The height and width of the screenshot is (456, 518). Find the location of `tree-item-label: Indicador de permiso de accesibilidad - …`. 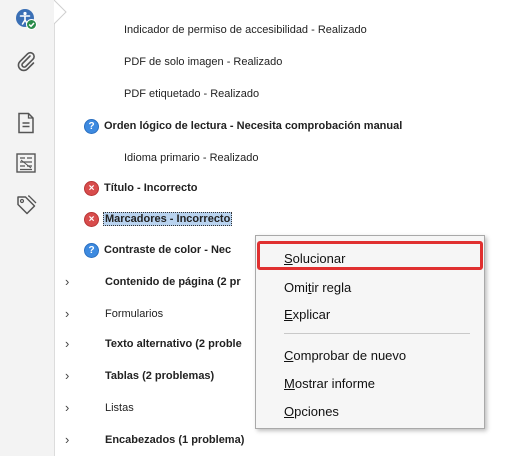

tree-item-label: Indicador de permiso de accesibilidad - … is located at coordinates (245, 30).